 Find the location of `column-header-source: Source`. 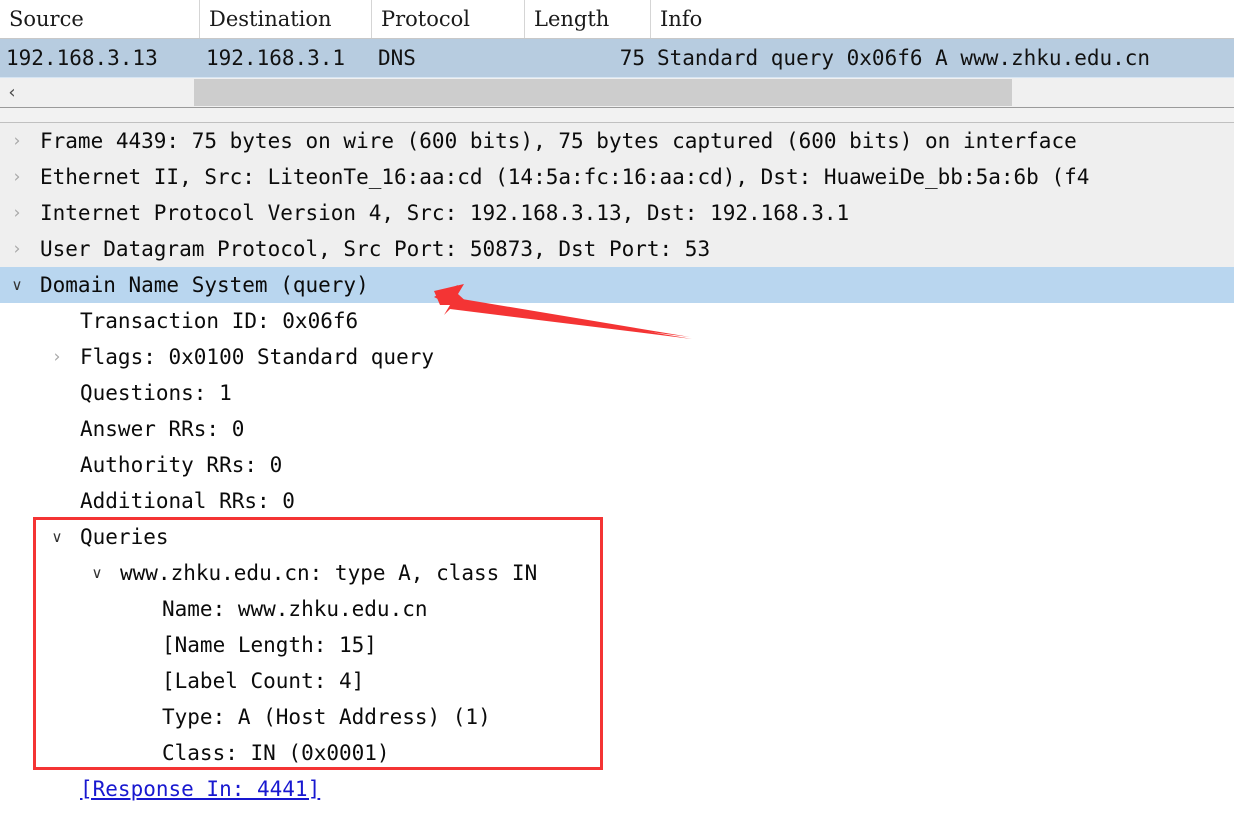

column-header-source: Source is located at coordinates (100, 19).